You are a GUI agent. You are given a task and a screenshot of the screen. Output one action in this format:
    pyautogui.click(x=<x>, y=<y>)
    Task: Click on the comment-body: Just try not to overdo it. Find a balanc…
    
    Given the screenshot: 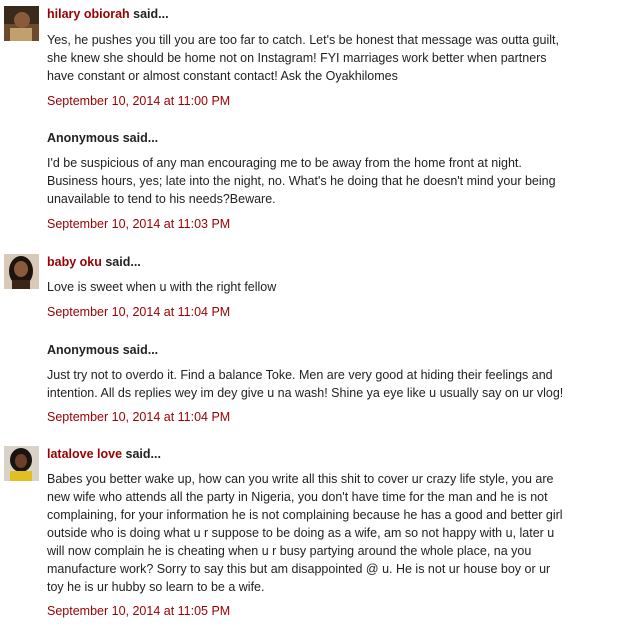 What is the action you would take?
    pyautogui.click(x=327, y=384)
    